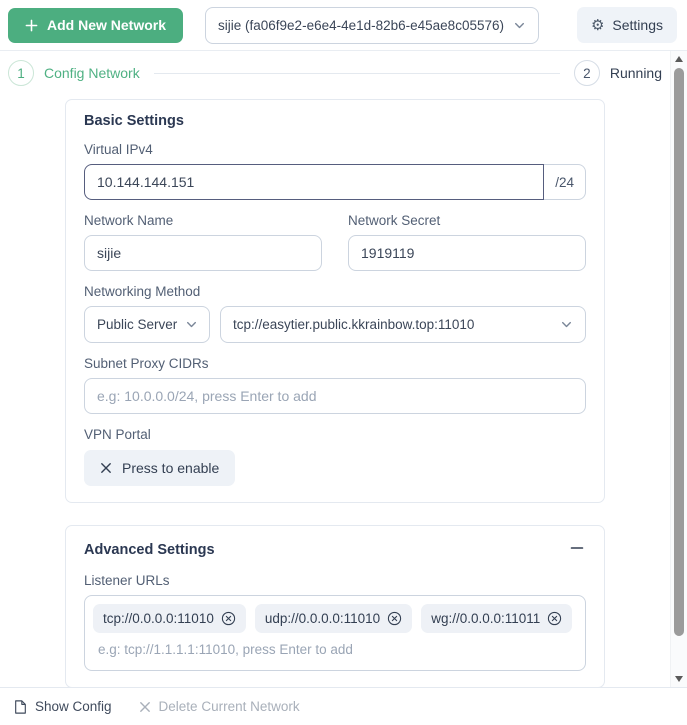 The width and height of the screenshot is (687, 725). What do you see at coordinates (314, 182) in the screenshot?
I see `virtual-ipv4-input` at bounding box center [314, 182].